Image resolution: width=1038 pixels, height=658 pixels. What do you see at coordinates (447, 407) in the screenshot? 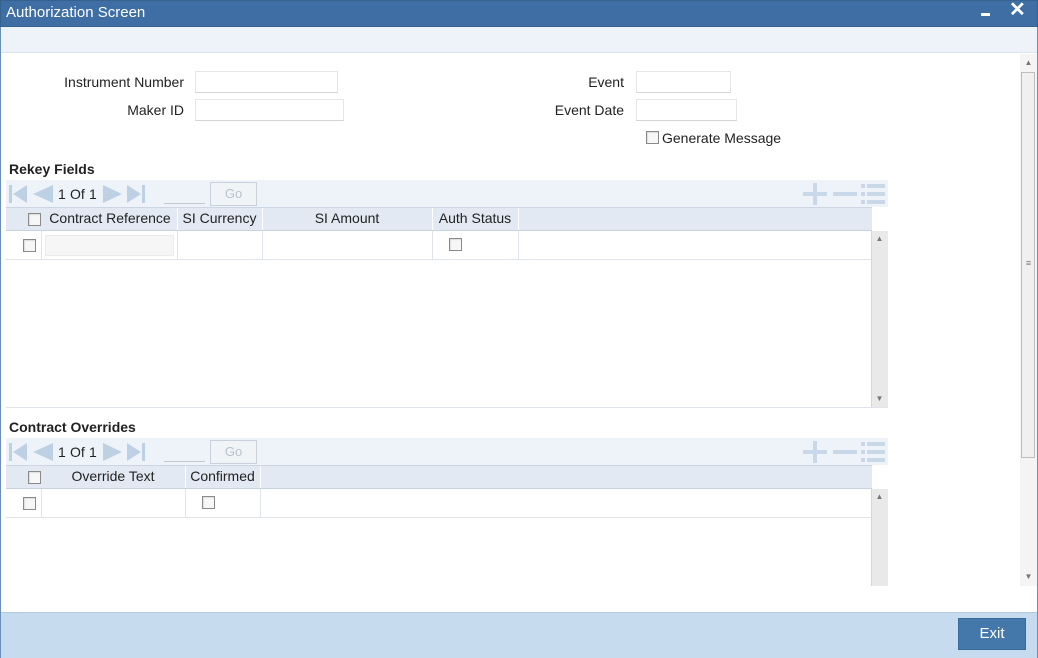
I see `rekey-grid-bottom` at bounding box center [447, 407].